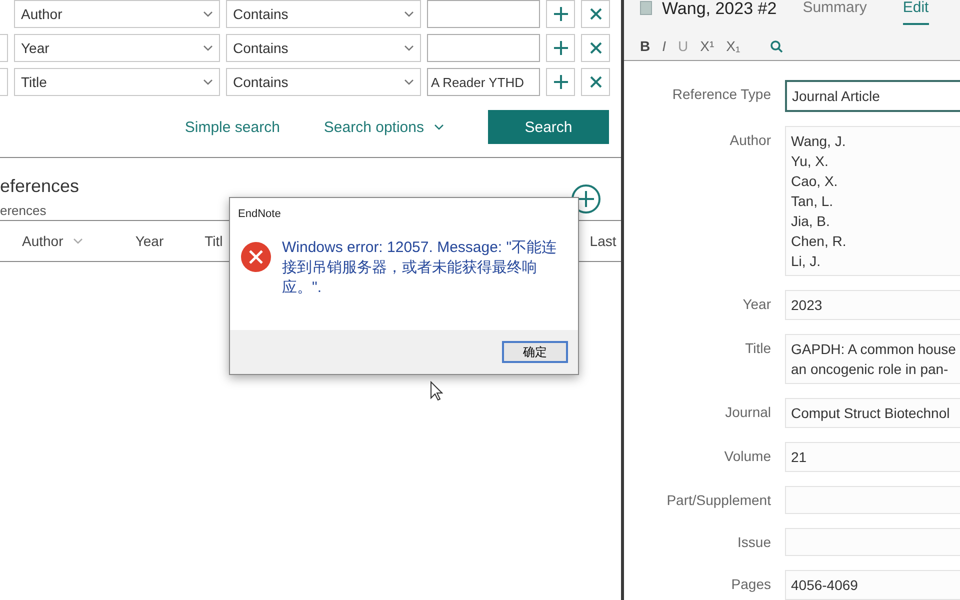 The height and width of the screenshot is (600, 960). I want to click on field-label: Year, so click(756, 304).